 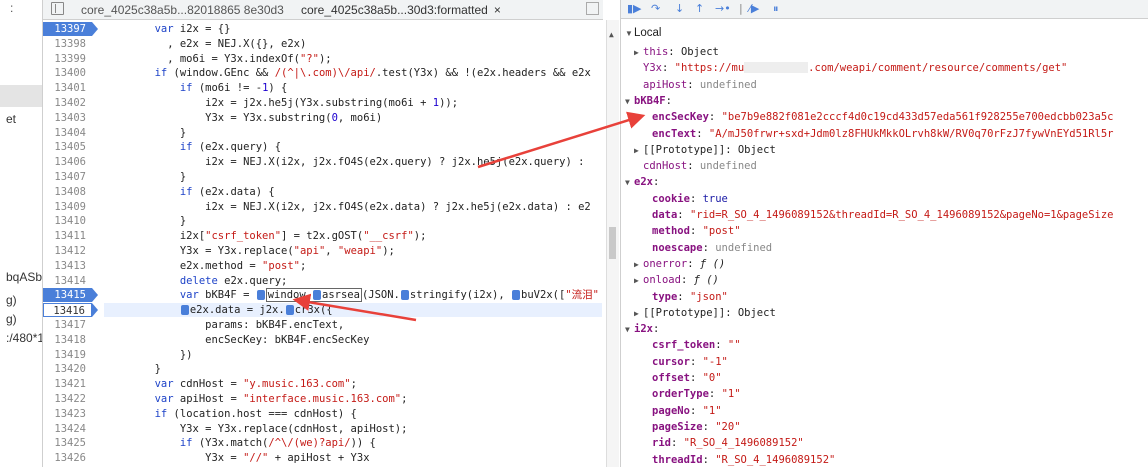 I want to click on scope-property-i2x: ▼ i2x:, so click(x=642, y=329).